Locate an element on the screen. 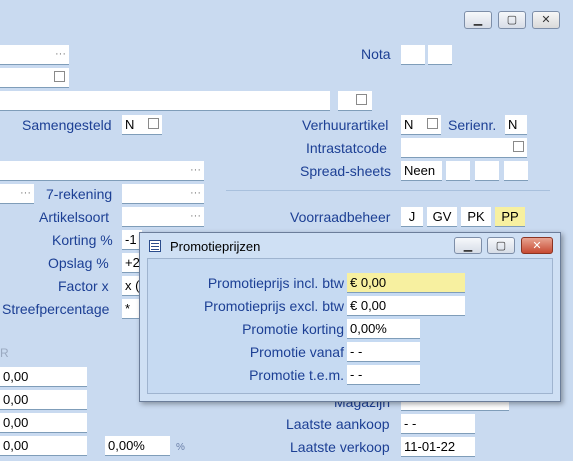 The height and width of the screenshot is (461, 573). opslag-label: Opslag % is located at coordinates (78, 263).